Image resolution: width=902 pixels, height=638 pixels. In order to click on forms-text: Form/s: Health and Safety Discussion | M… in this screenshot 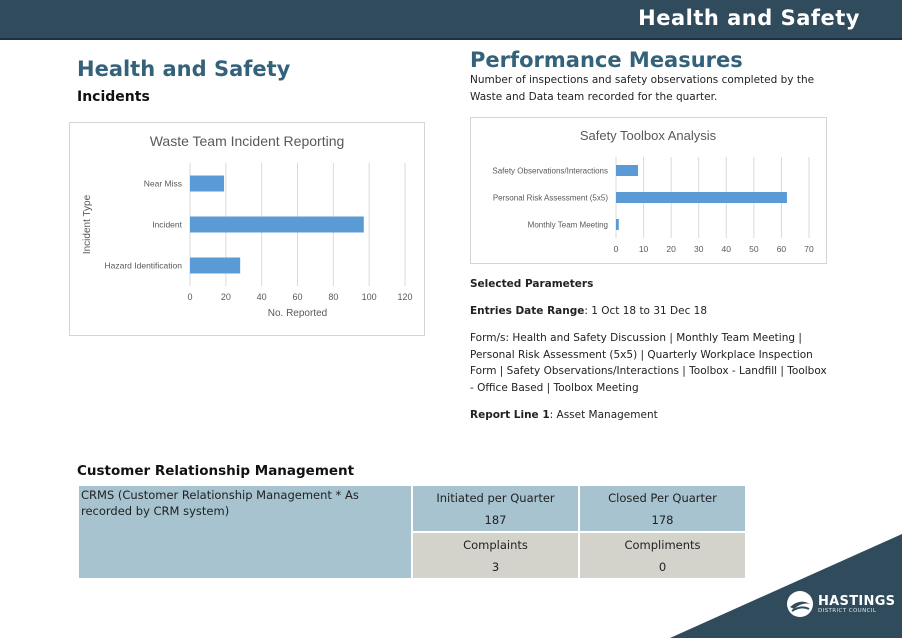, I will do `click(648, 363)`.